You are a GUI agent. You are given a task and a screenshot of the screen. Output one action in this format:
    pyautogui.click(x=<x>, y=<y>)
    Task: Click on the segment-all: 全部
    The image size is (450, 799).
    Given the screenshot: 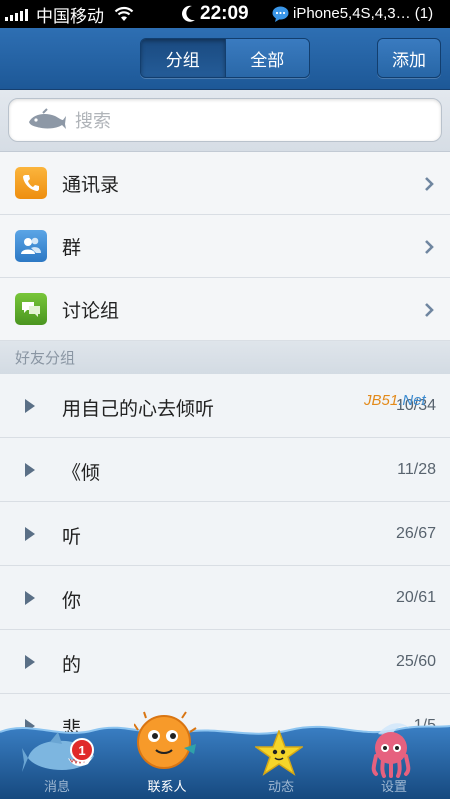 What is the action you would take?
    pyautogui.click(x=266, y=58)
    